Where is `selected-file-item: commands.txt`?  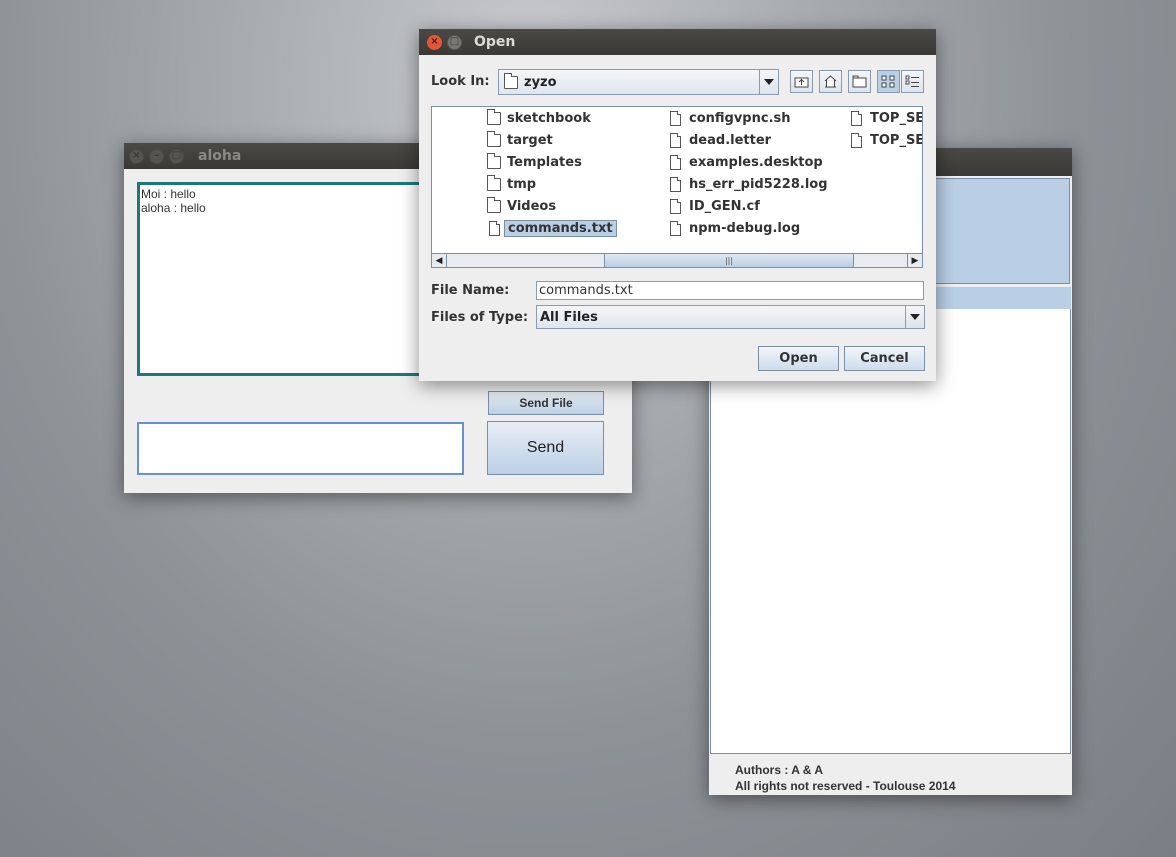 selected-file-item: commands.txt is located at coordinates (553, 228).